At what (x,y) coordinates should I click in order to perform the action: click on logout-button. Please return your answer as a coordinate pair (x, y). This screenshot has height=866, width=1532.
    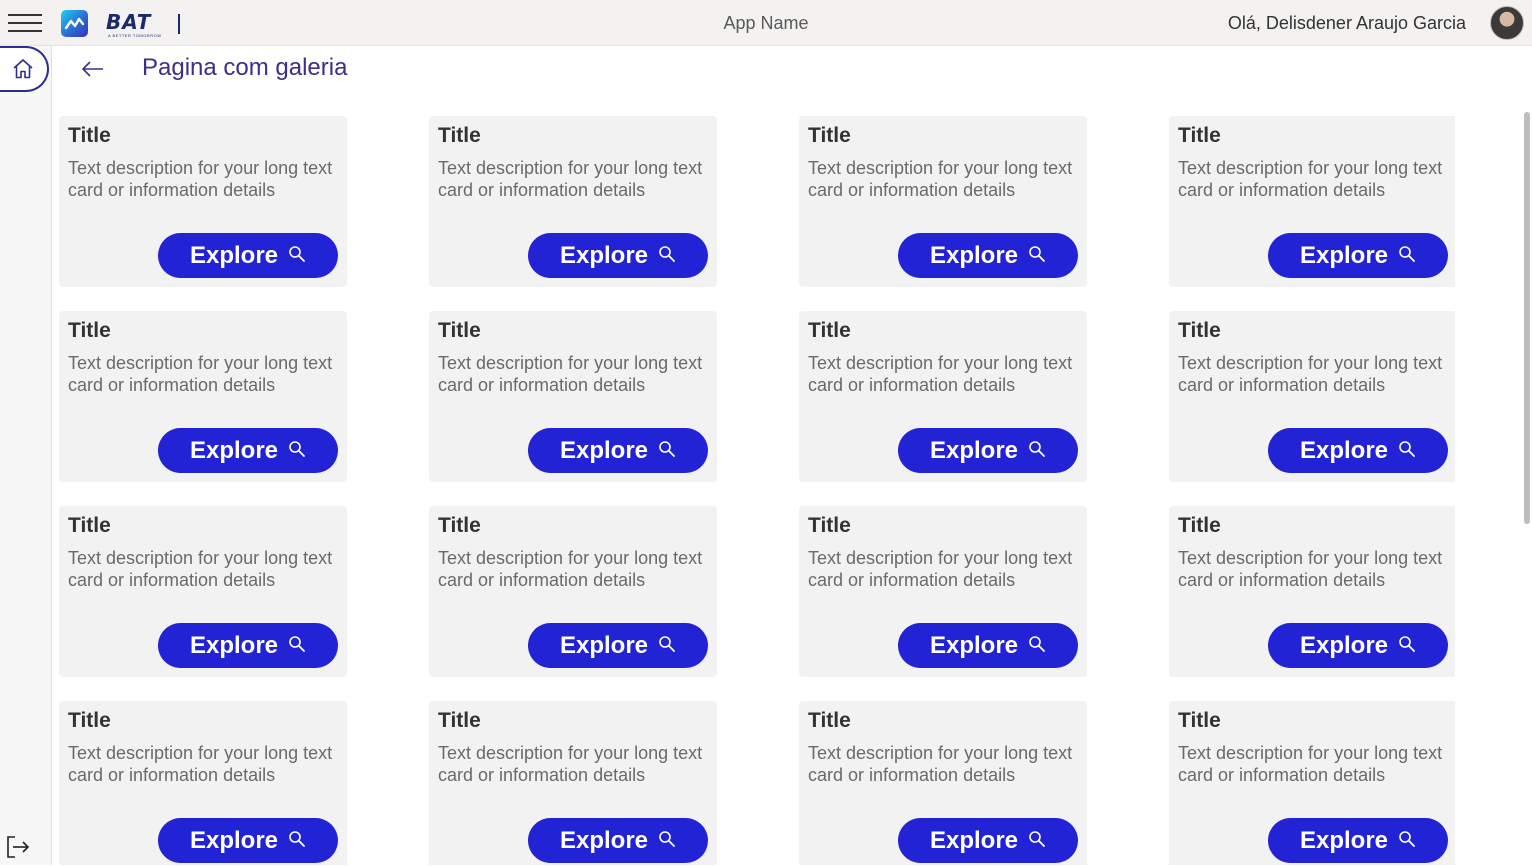
    Looking at the image, I should click on (18, 847).